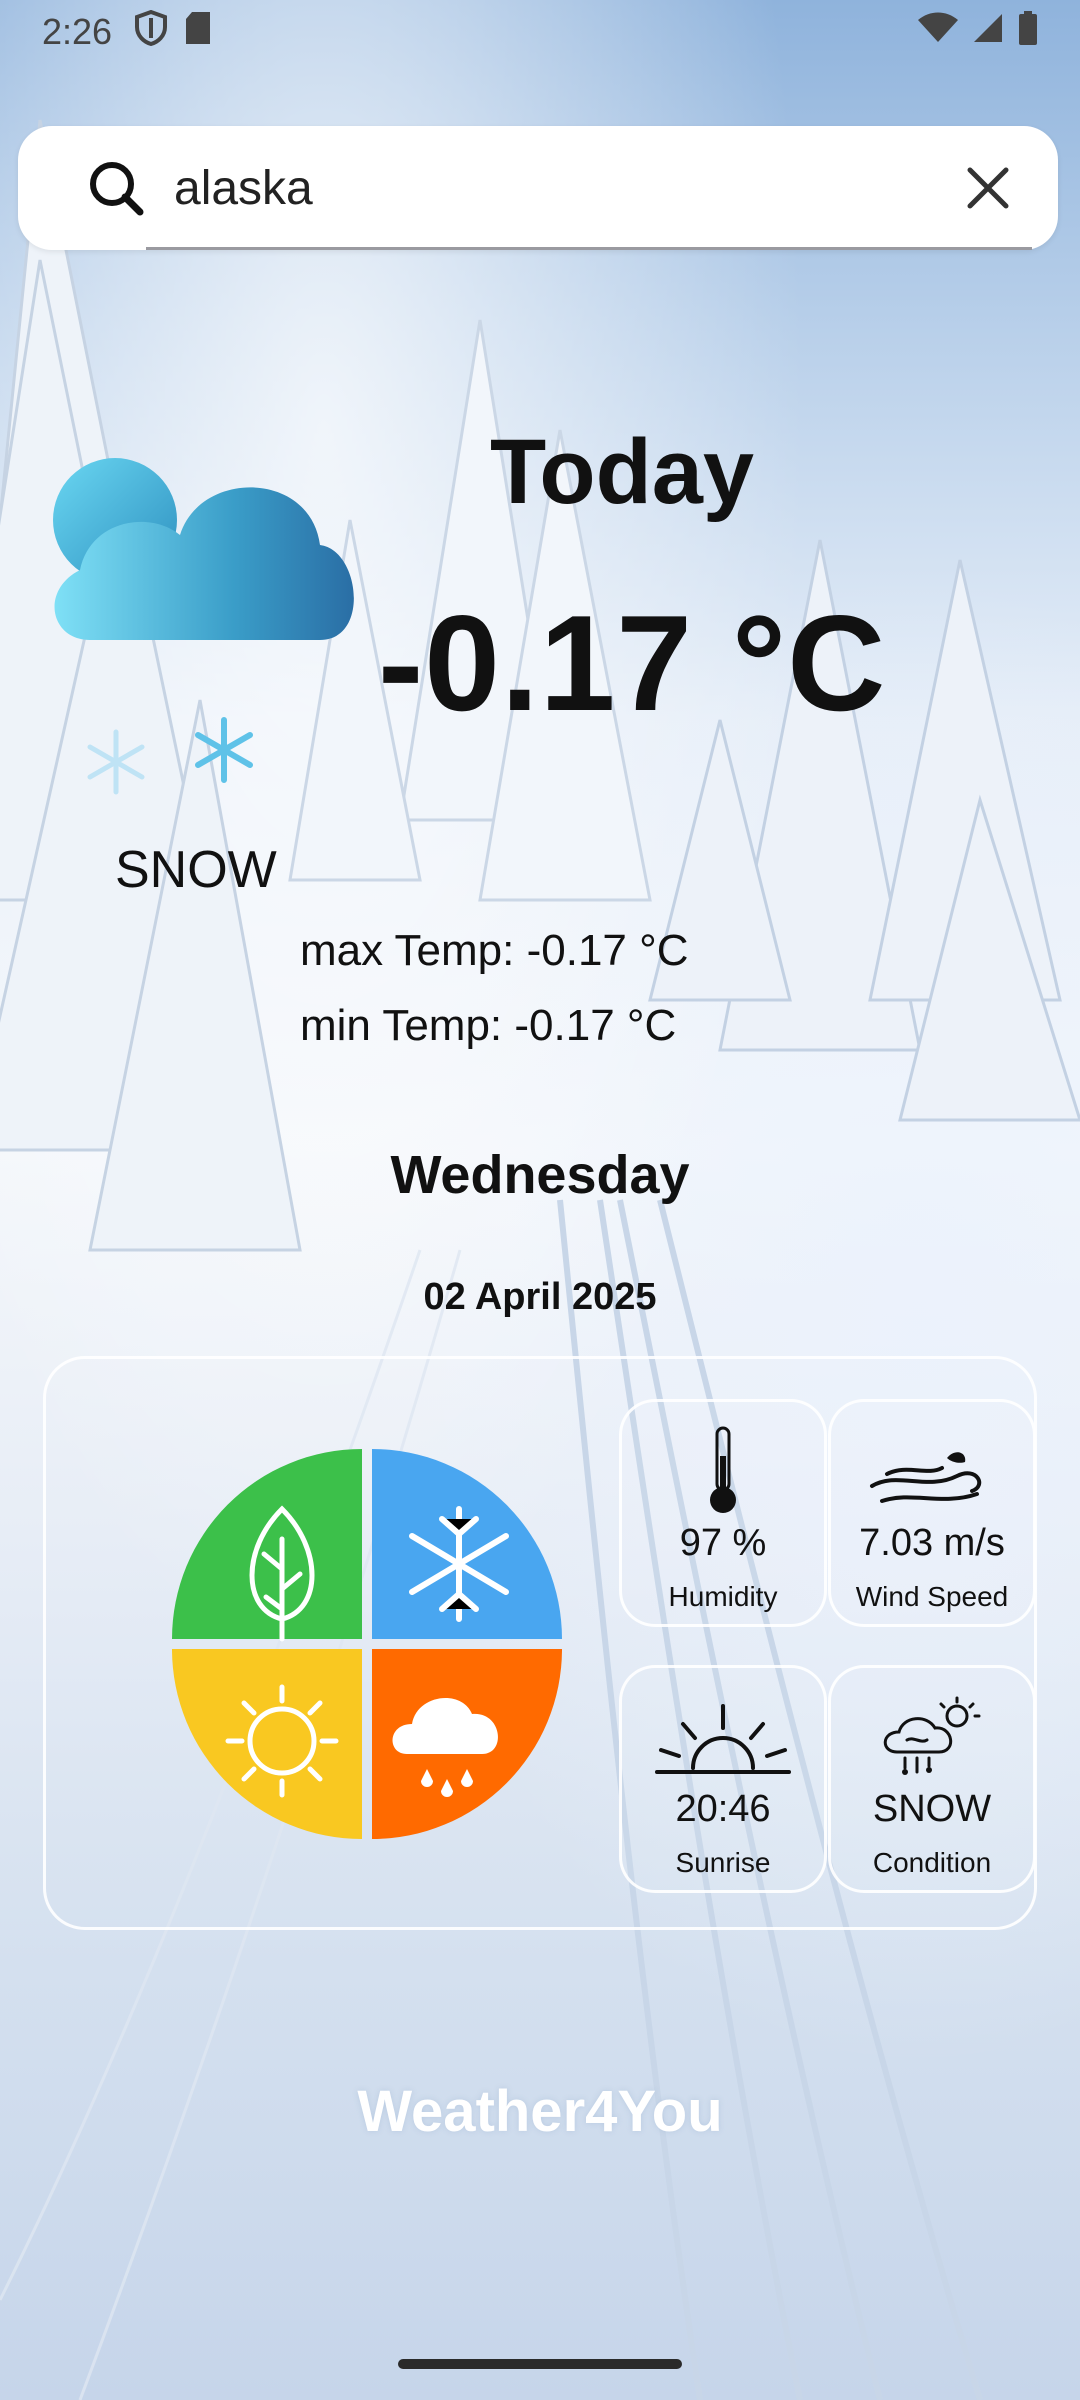 Image resolution: width=1080 pixels, height=2400 pixels. I want to click on cloud-icon, so click(200, 547).